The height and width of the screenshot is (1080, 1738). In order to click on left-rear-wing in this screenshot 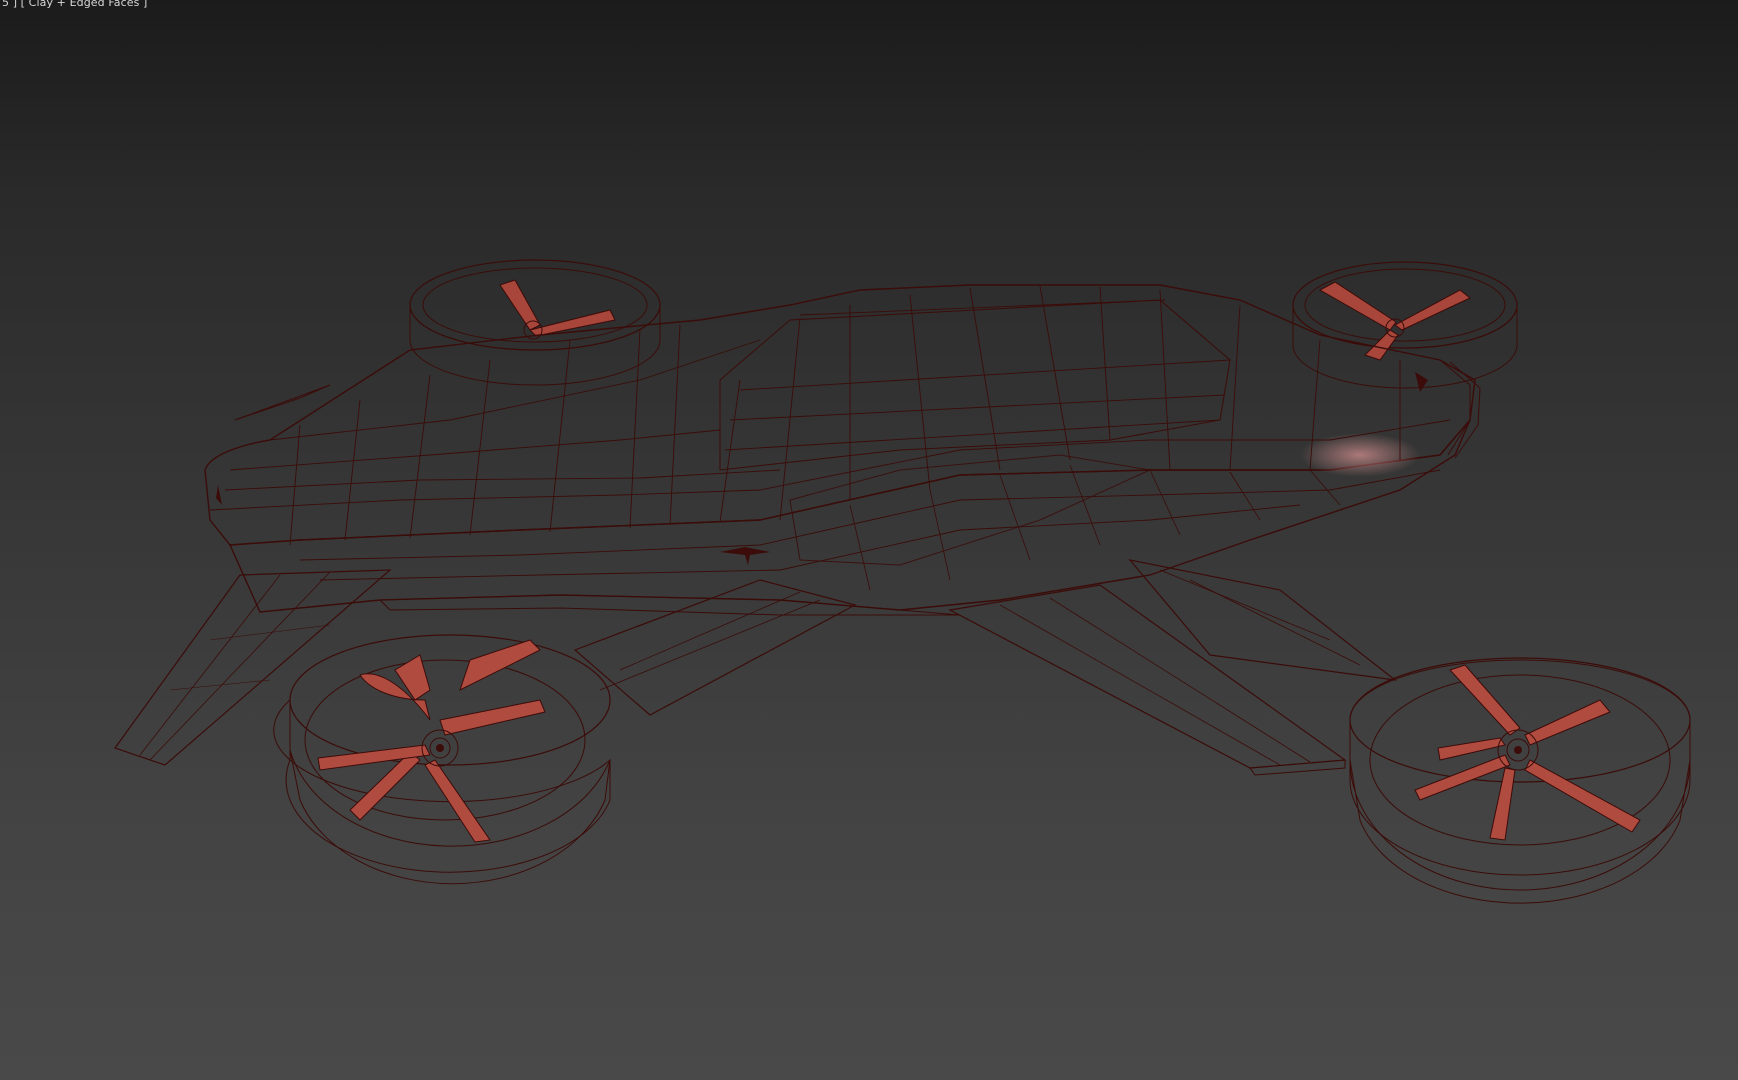, I will do `click(715, 647)`.